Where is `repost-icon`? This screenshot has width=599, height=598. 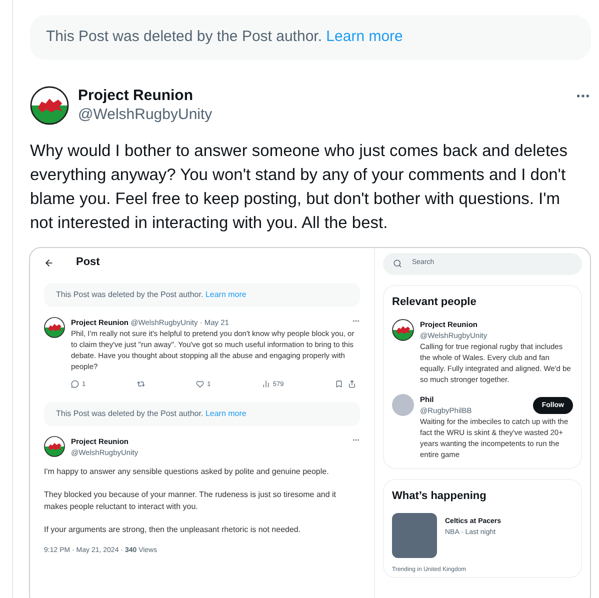 repost-icon is located at coordinates (140, 384).